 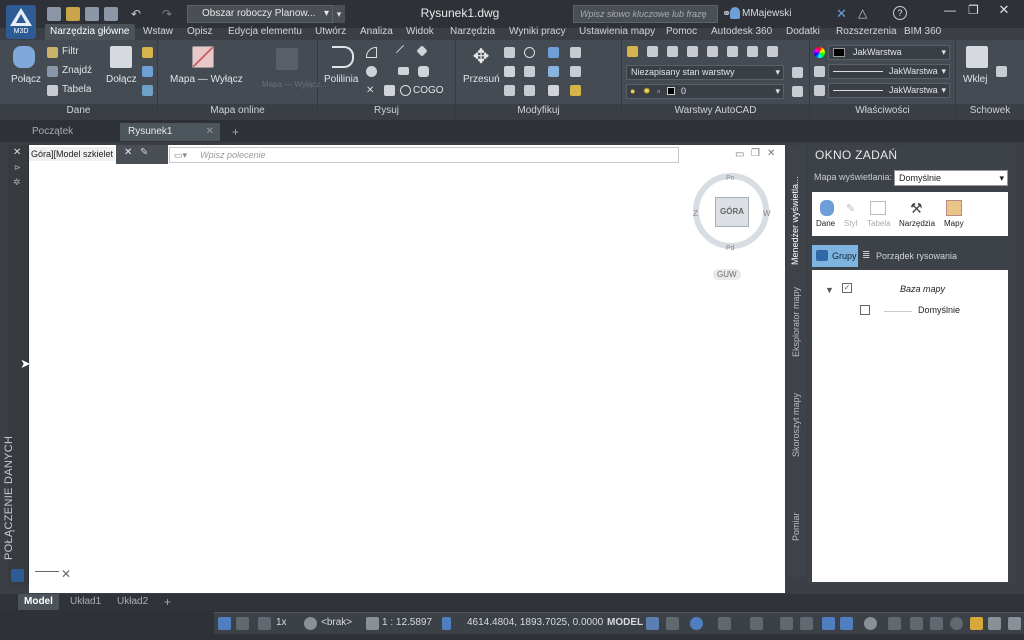 I want to click on snap-icon, so click(x=672, y=623).